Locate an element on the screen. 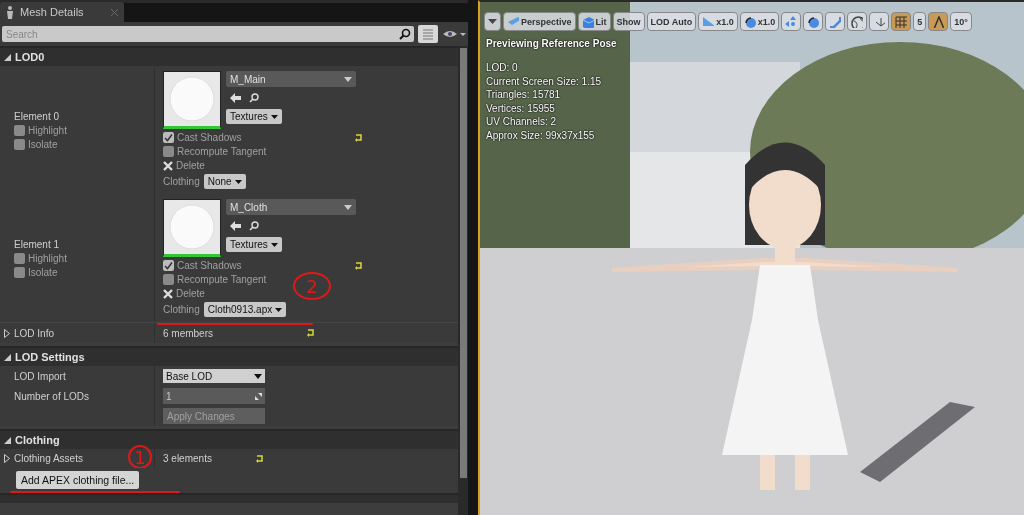 The width and height of the screenshot is (1024, 515). cube-icon is located at coordinates (587, 21).